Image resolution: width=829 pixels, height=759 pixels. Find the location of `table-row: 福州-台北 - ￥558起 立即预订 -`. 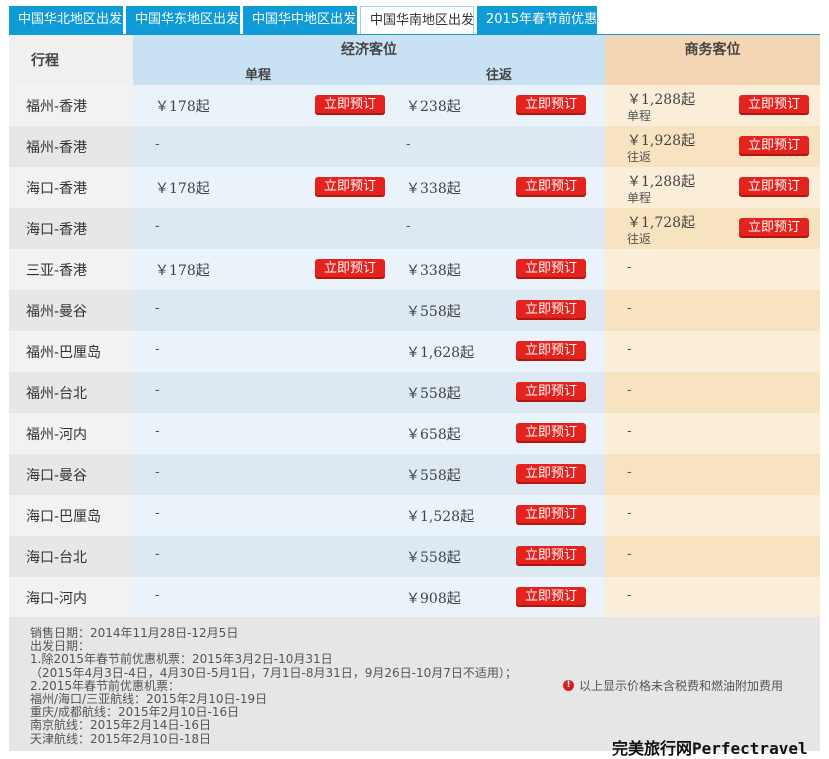

table-row: 福州-台北 - ￥558起 立即预订 - is located at coordinates (414, 392).